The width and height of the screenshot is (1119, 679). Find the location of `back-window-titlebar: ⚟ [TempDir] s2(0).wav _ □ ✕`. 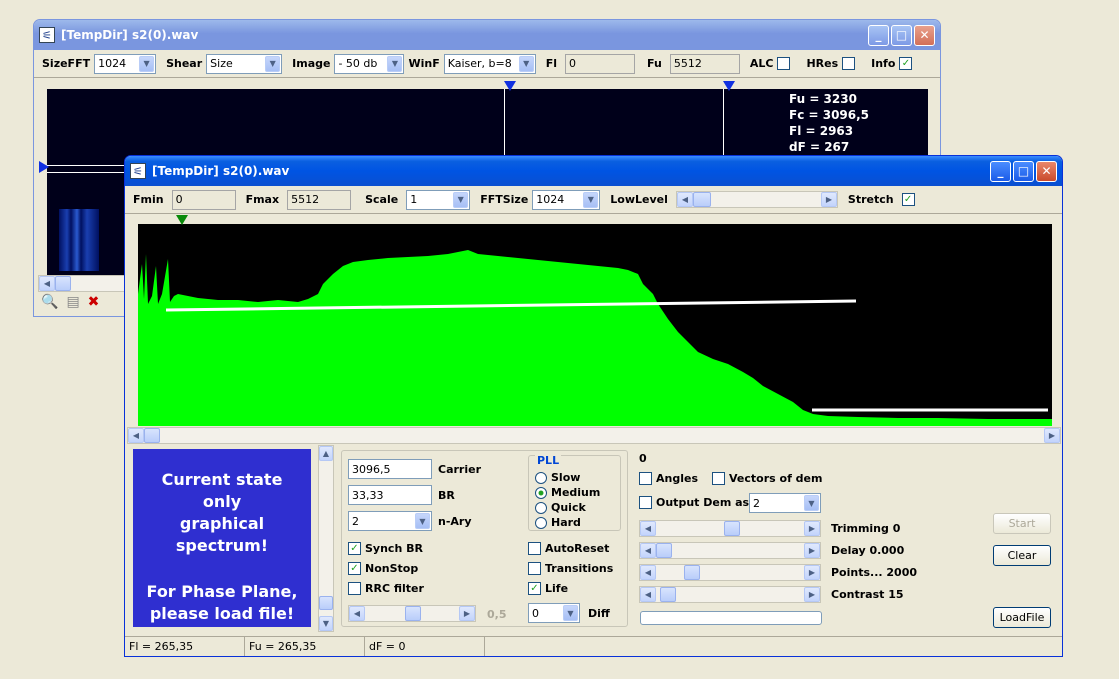

back-window-titlebar: ⚟ [TempDir] s2(0).wav _ □ ✕ is located at coordinates (487, 35).